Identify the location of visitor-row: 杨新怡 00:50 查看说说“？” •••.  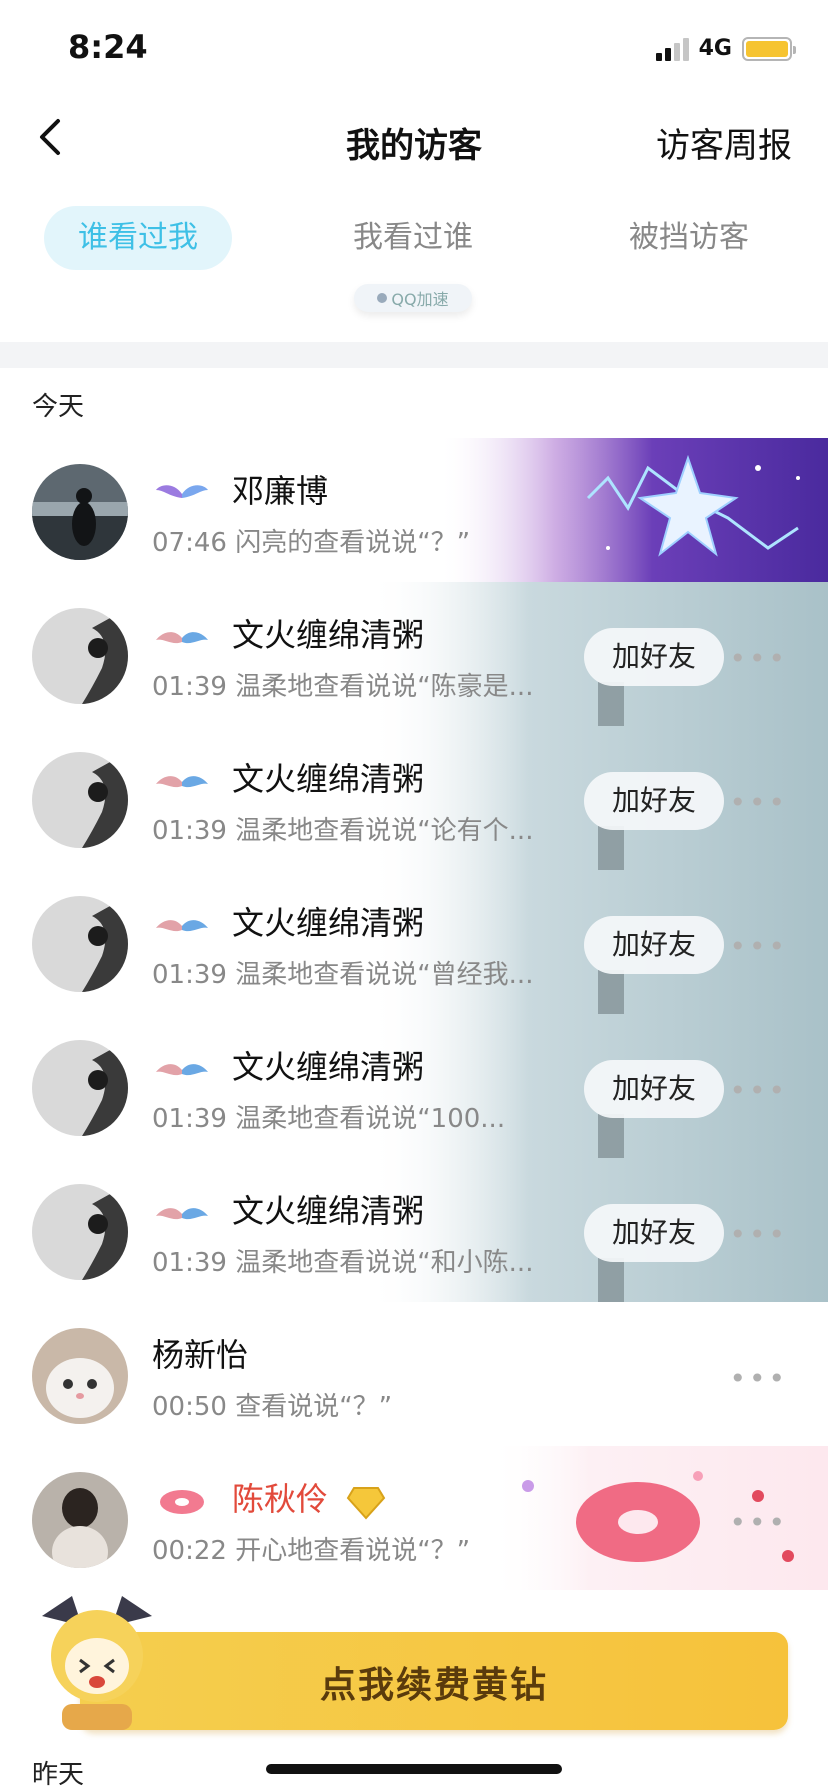
(414, 1374).